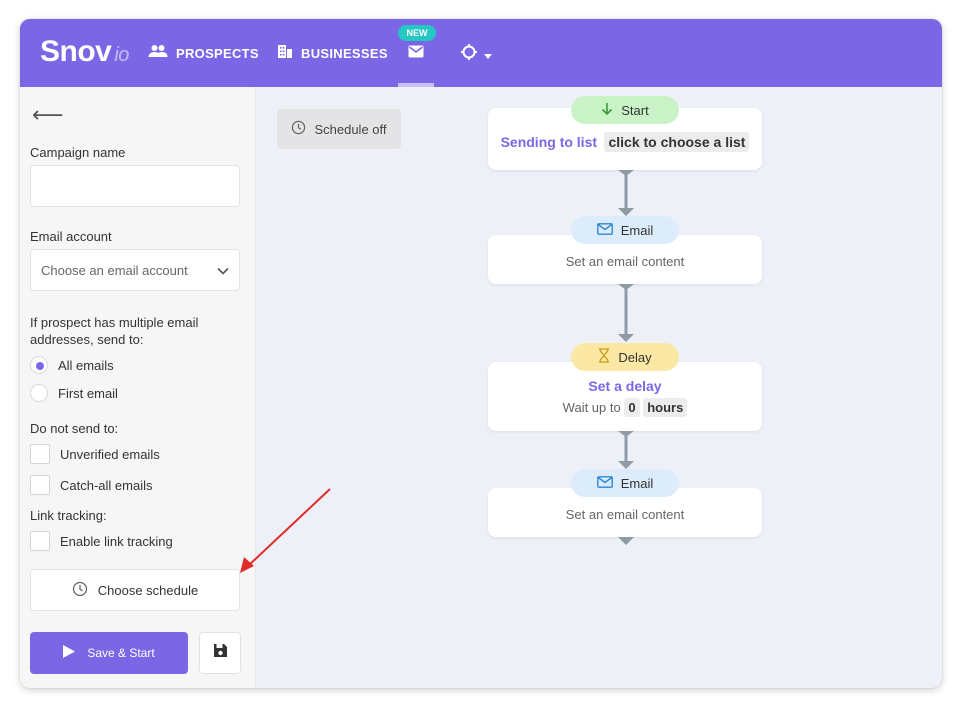 The width and height of the screenshot is (960, 705). What do you see at coordinates (635, 357) in the screenshot?
I see `delay-step-label: Delay` at bounding box center [635, 357].